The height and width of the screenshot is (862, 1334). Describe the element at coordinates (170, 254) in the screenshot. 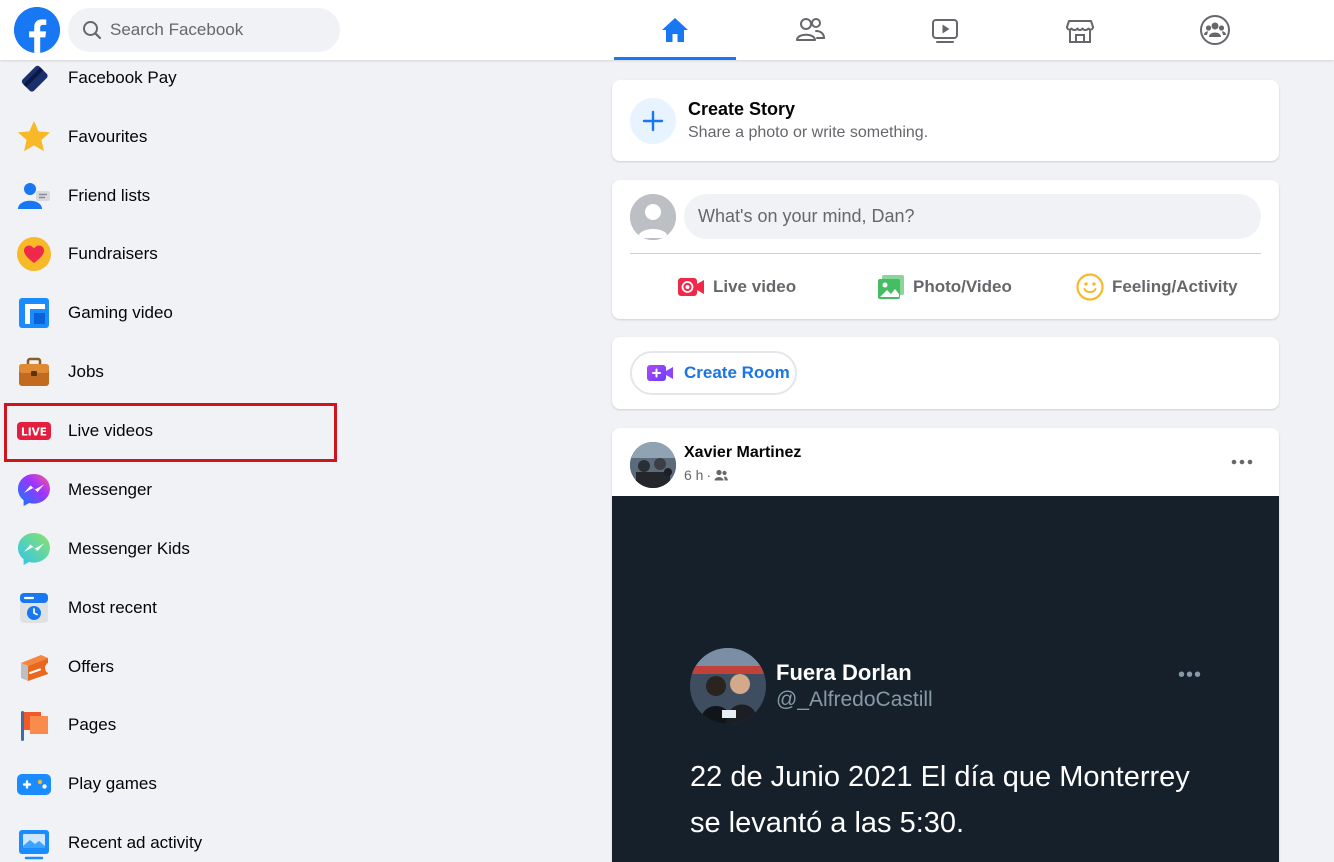

I see `sidebar-item-fundraisers: Fundraisers` at that location.